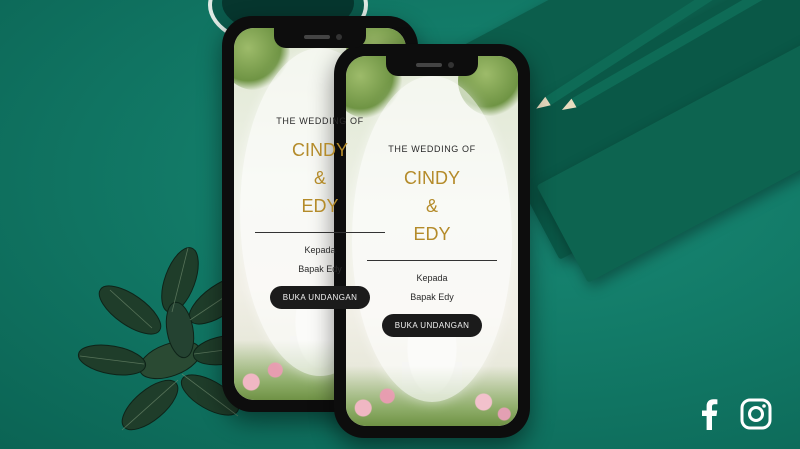 The height and width of the screenshot is (449, 800). What do you see at coordinates (756, 416) in the screenshot?
I see `instagram-icon` at bounding box center [756, 416].